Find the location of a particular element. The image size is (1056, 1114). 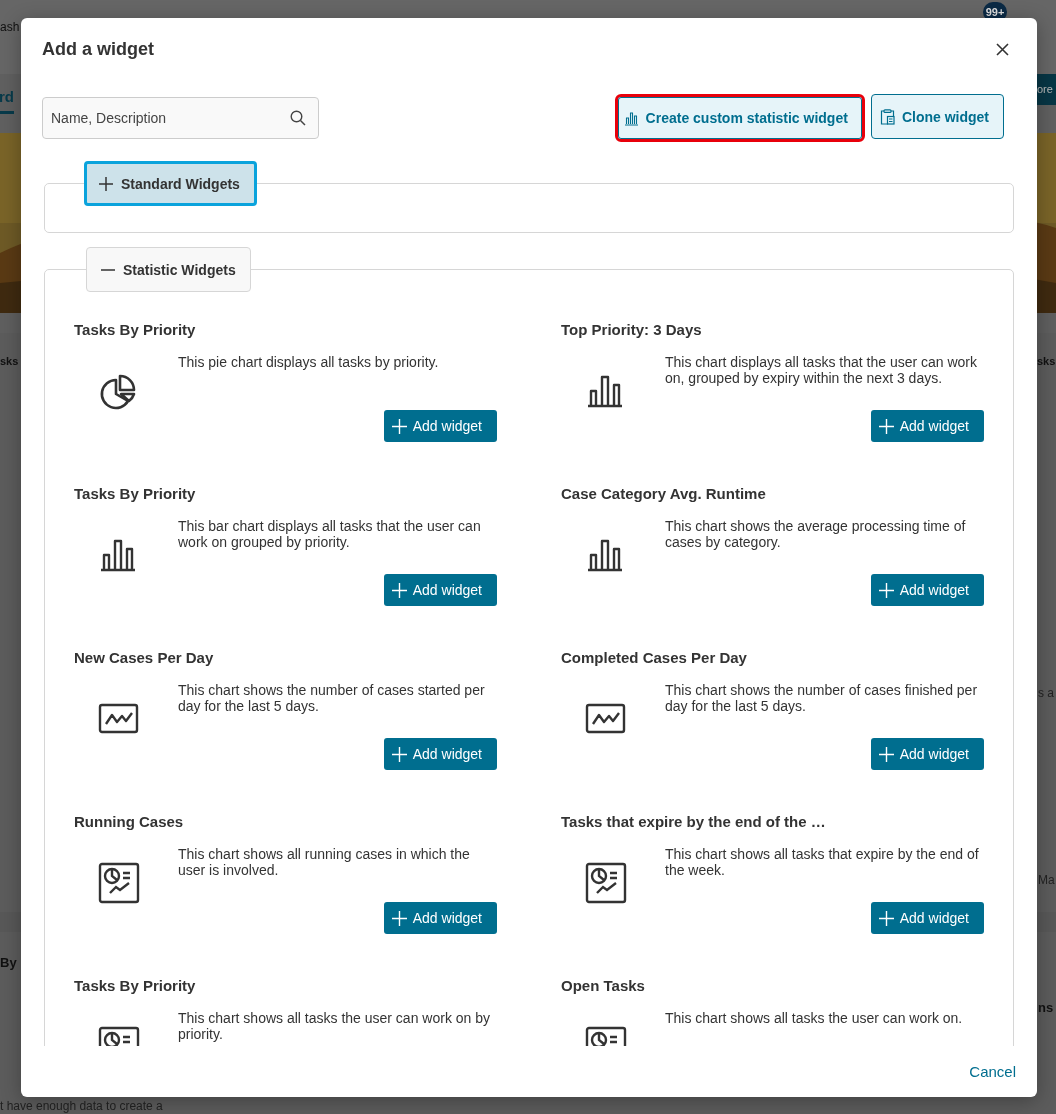

widget-description: This bar chart displays all tasks that the user can work on grouped by priority. is located at coordinates (330, 535).